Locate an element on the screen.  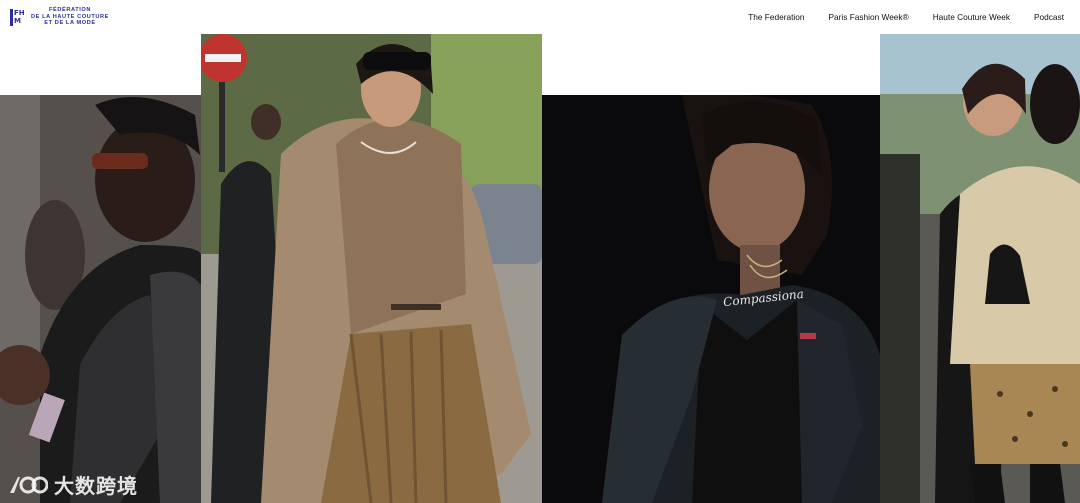
logo-mark-bottom: M is located at coordinates (17, 20).